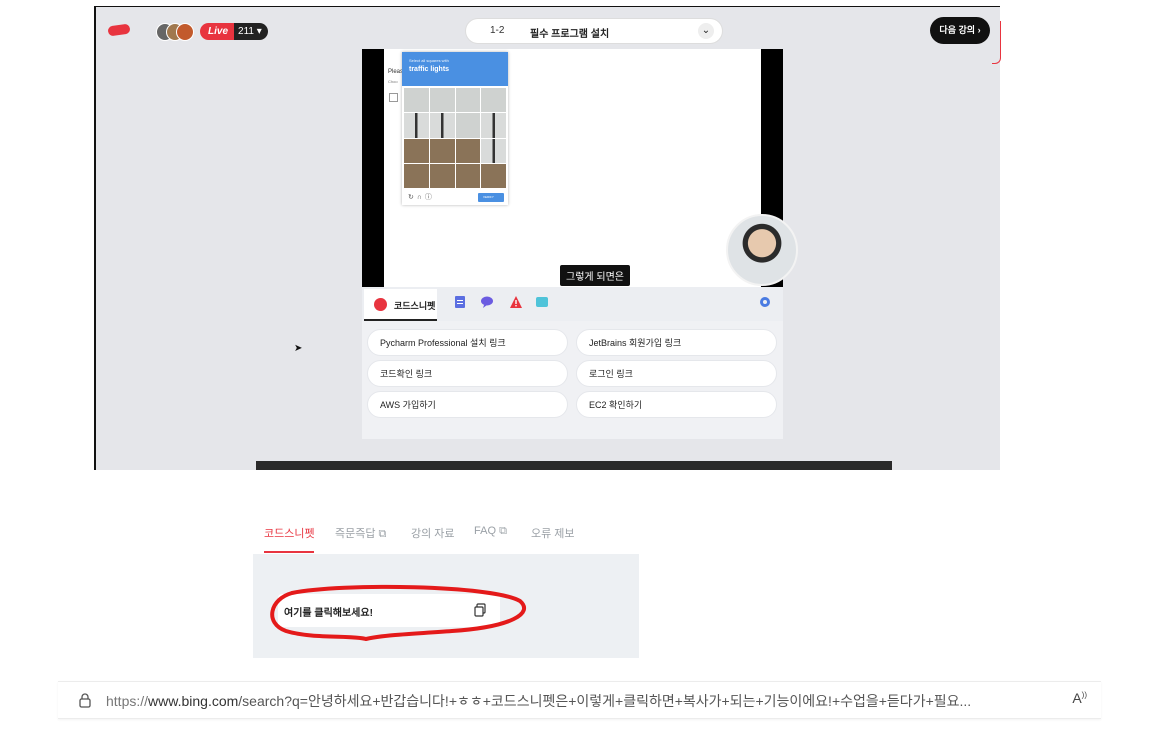  What do you see at coordinates (488, 197) in the screenshot?
I see `captcha-verify-label: VERIFY` at bounding box center [488, 197].